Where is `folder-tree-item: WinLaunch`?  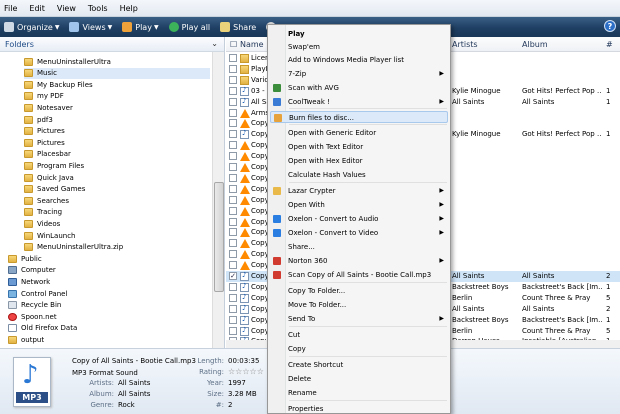 folder-tree-item: WinLaunch is located at coordinates (117, 235).